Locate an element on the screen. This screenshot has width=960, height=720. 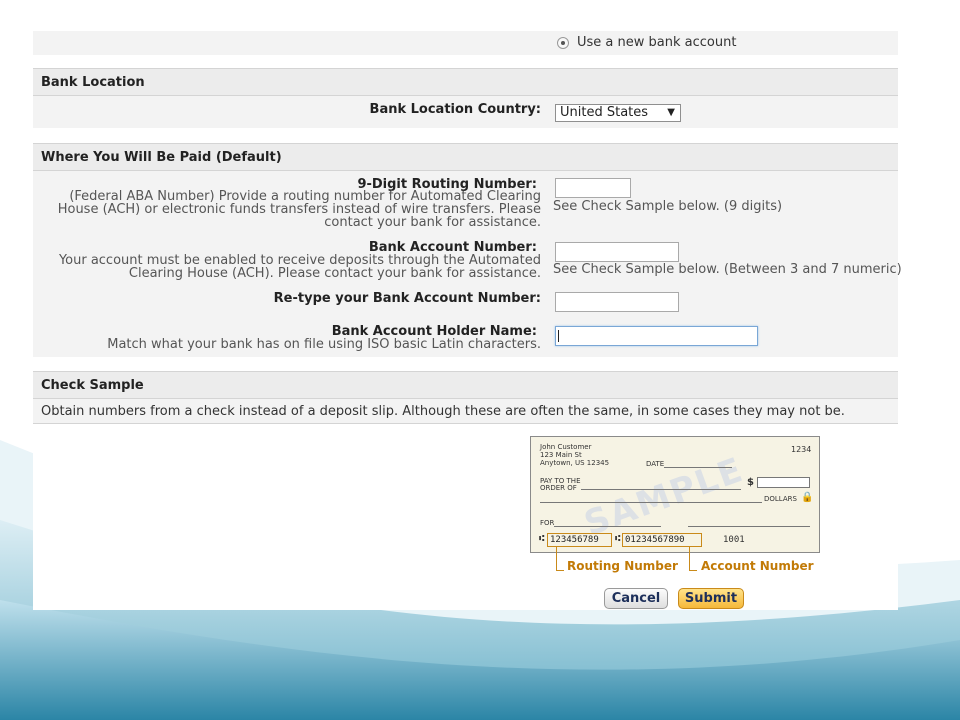
retype-account-label: Re-type your Bank Account Number: is located at coordinates (407, 298).